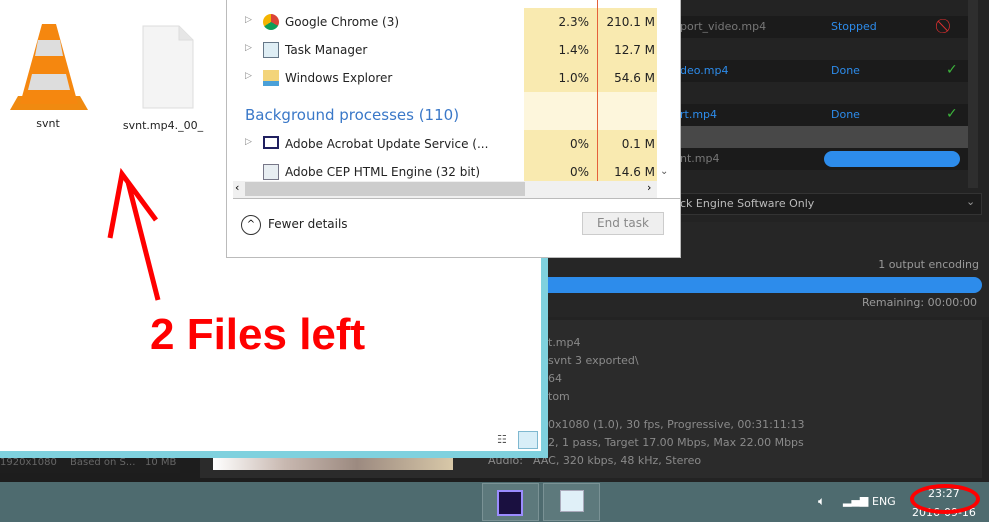  What do you see at coordinates (251, 225) in the screenshot?
I see `chevron-up-icon: ^` at bounding box center [251, 225].